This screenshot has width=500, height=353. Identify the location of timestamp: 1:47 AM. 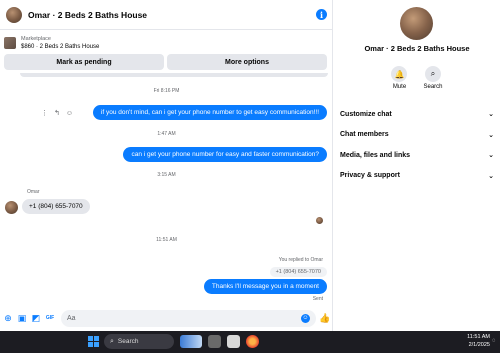
(166, 134).